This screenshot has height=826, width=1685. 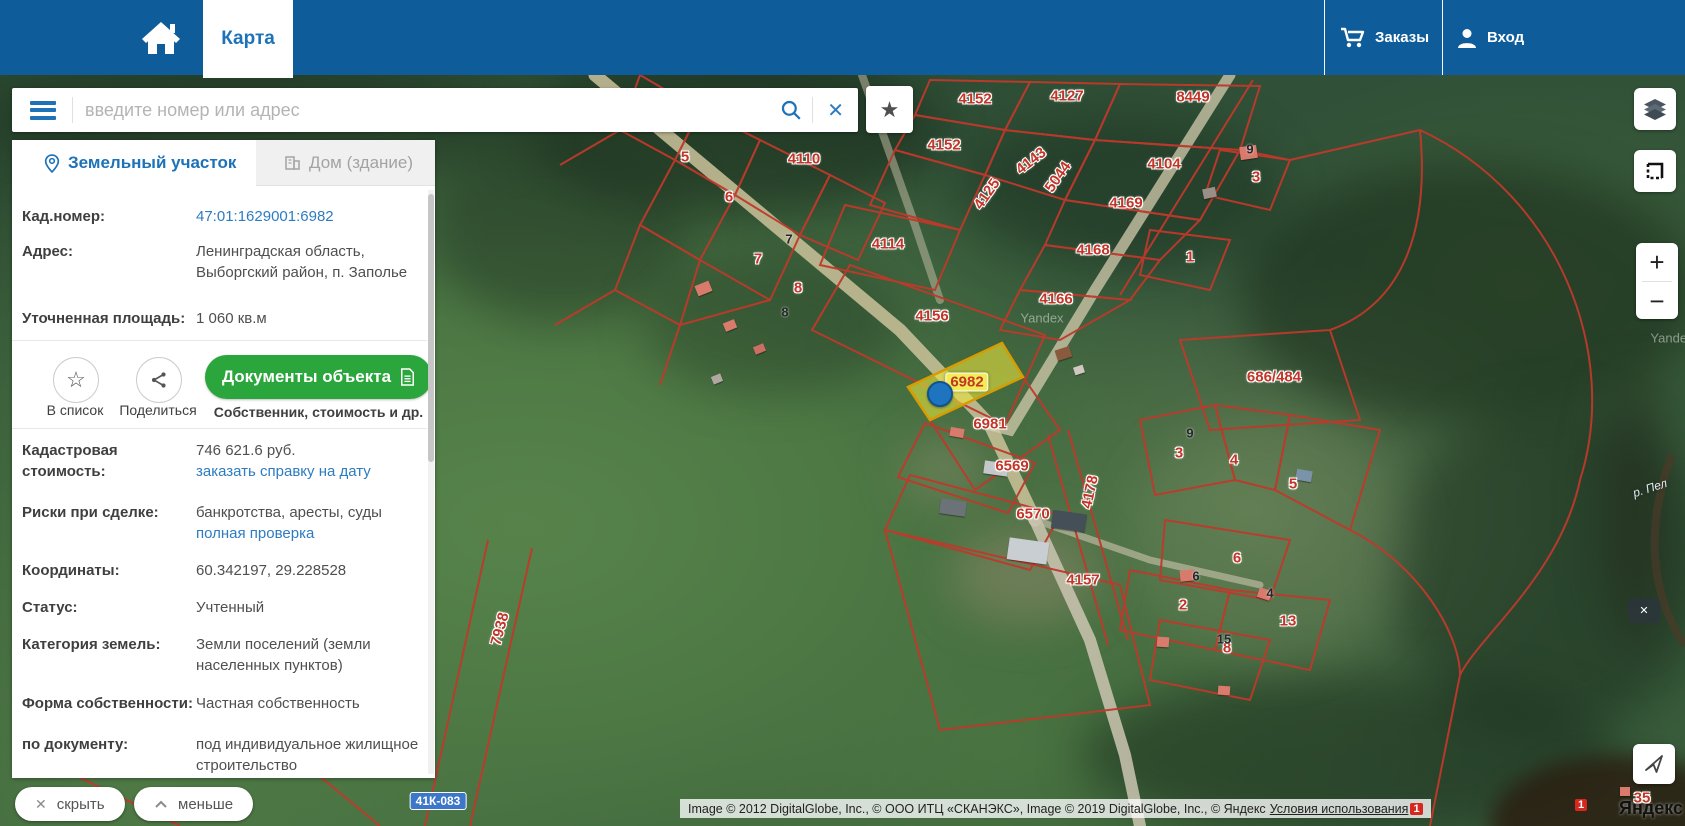 I want to click on header-divider, so click(x=1442, y=37).